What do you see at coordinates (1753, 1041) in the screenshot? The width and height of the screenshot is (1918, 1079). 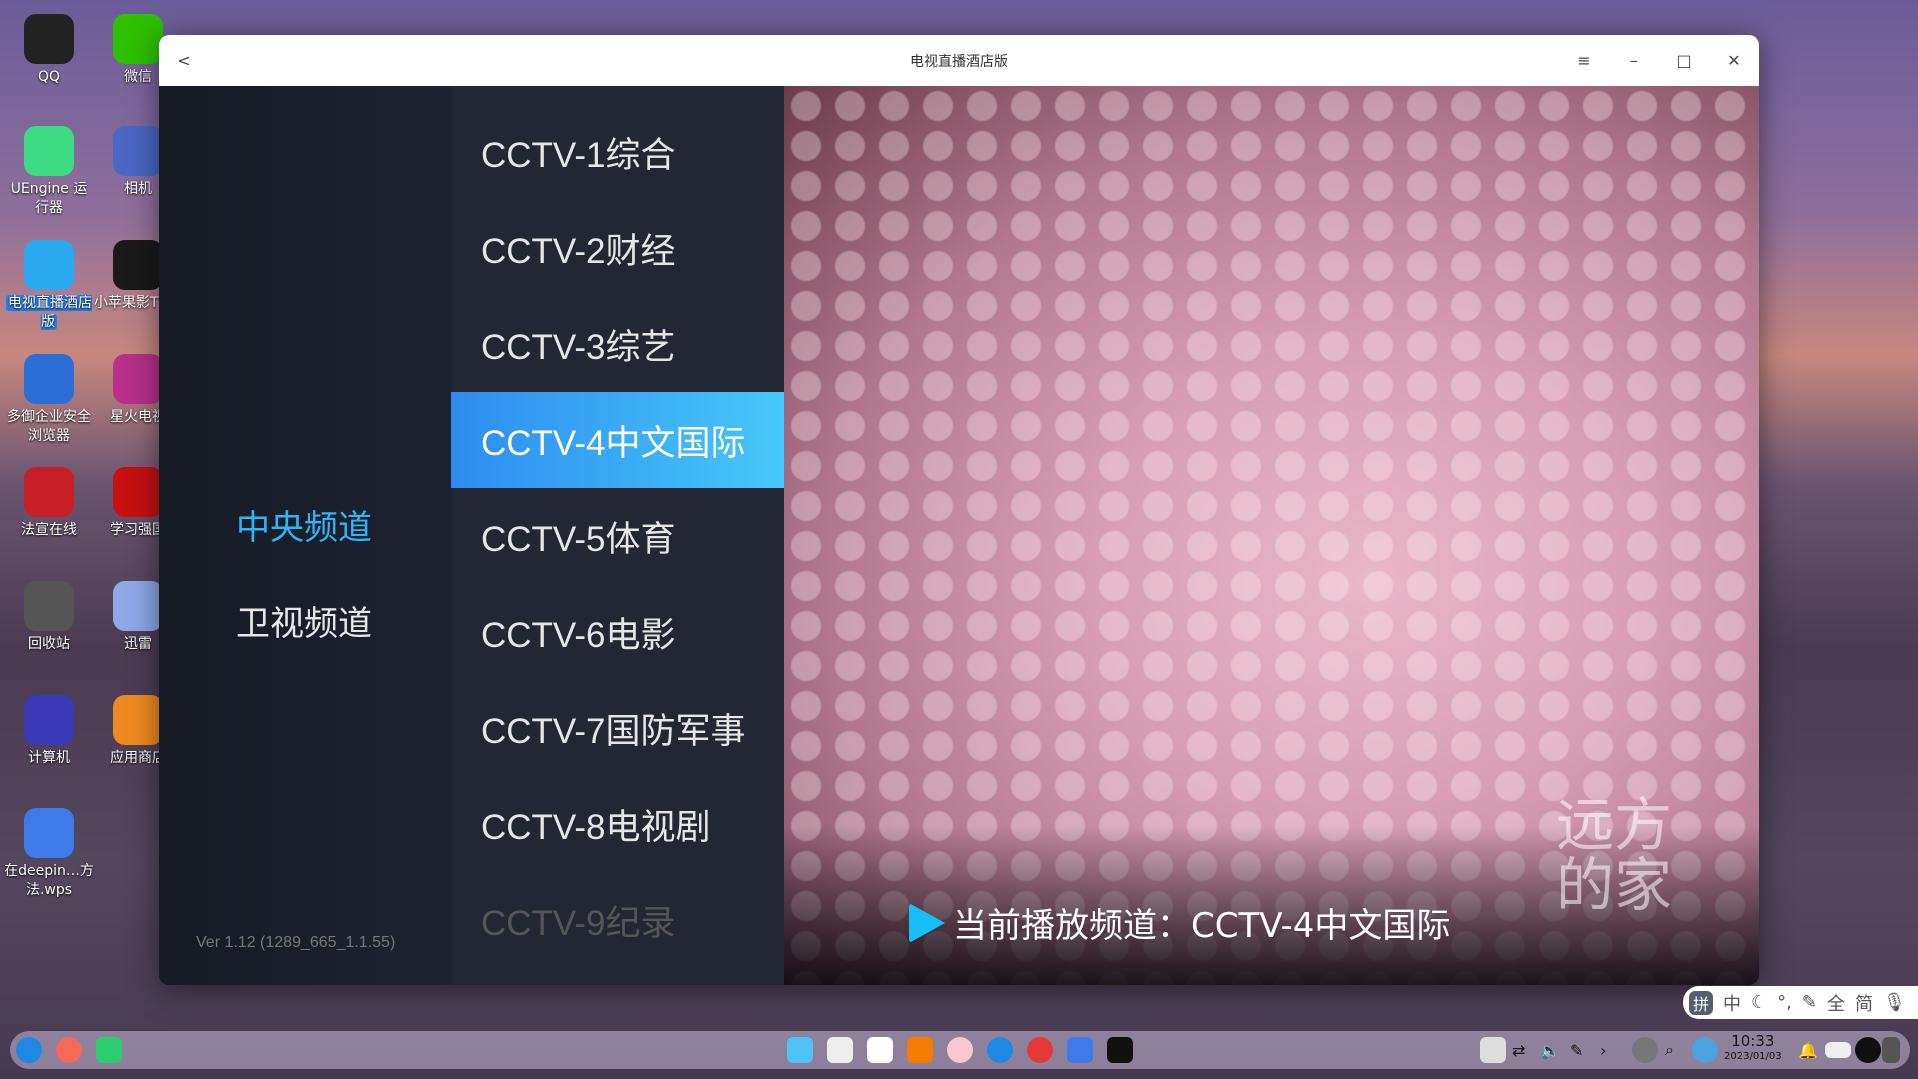 I see `time: 10:33` at bounding box center [1753, 1041].